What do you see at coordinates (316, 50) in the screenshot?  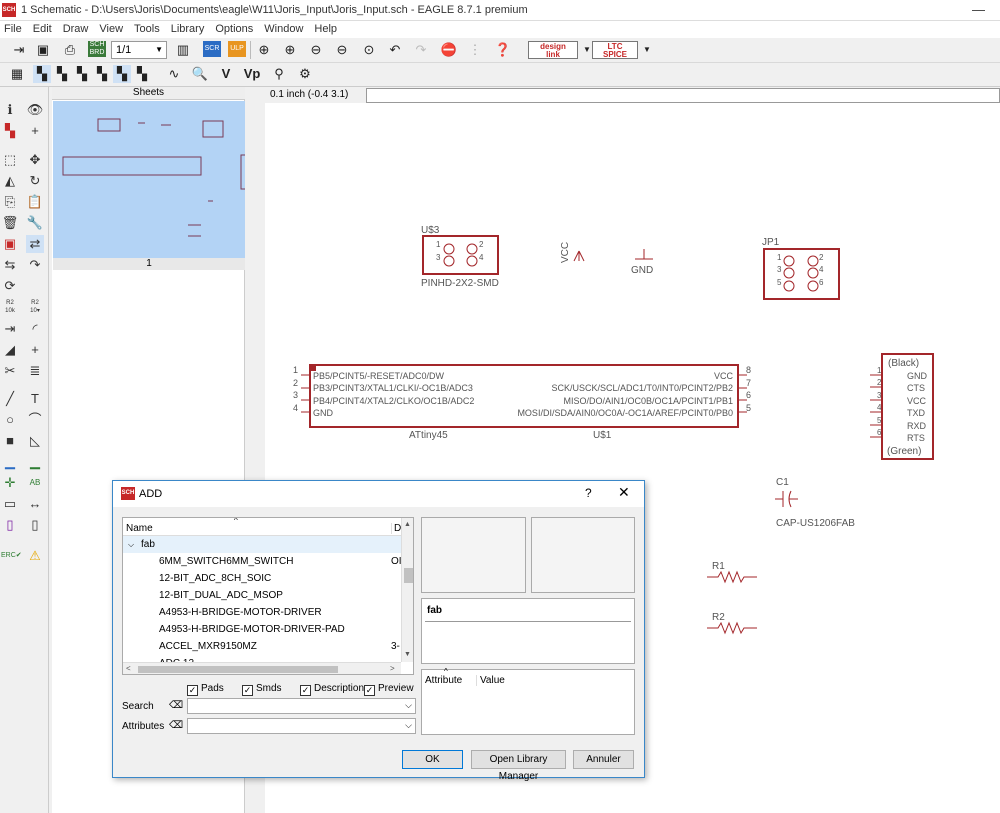 I see `zoom-out-icon: ⊖` at bounding box center [316, 50].